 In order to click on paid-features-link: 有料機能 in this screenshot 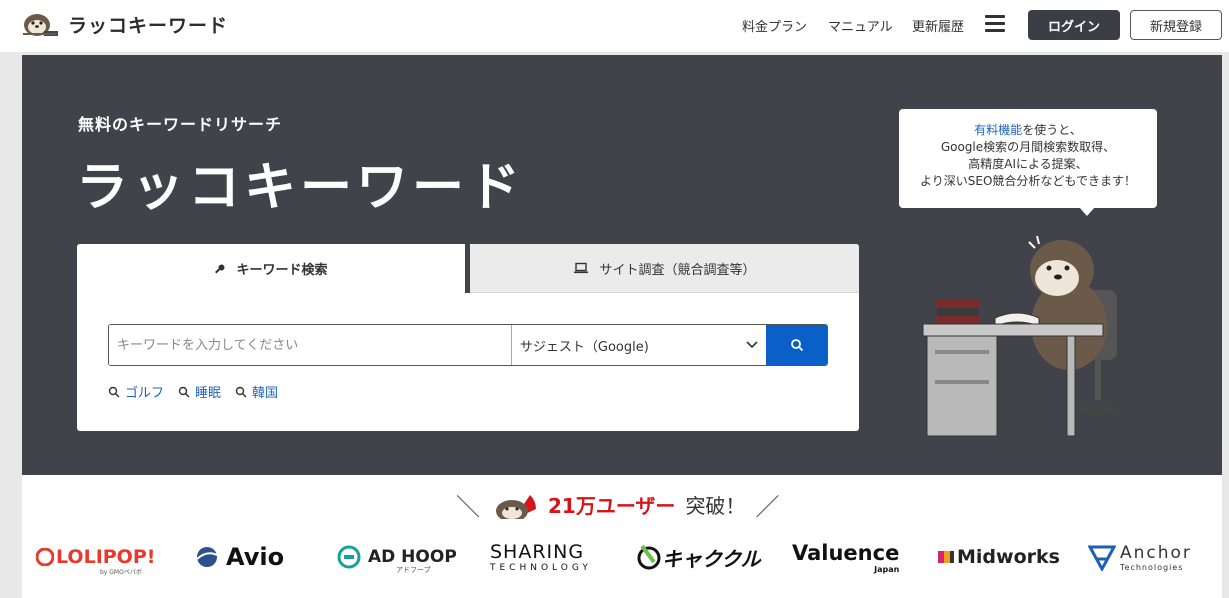, I will do `click(998, 130)`.